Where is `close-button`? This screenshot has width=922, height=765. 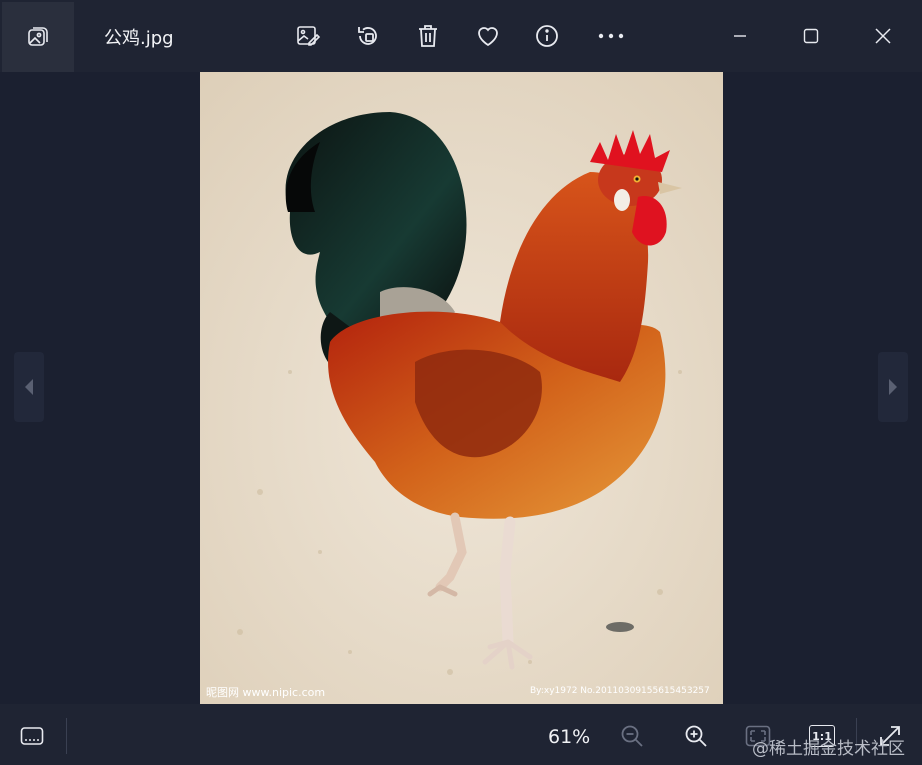
close-button is located at coordinates (883, 36).